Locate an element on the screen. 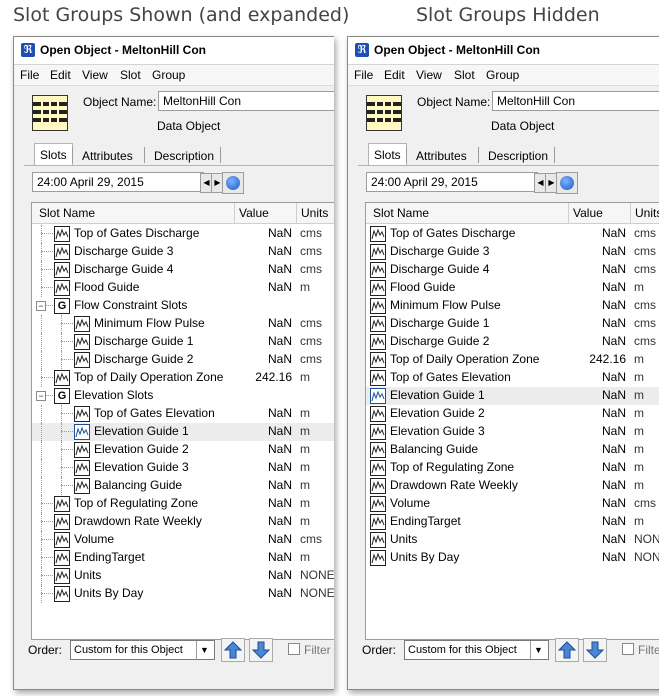  slot-units: NONE is located at coordinates (646, 539).